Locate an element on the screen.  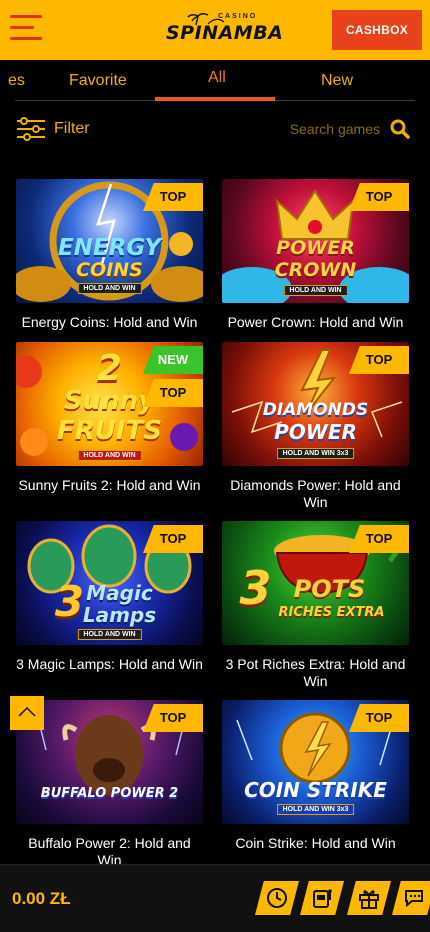
menu-icon is located at coordinates (27, 28).